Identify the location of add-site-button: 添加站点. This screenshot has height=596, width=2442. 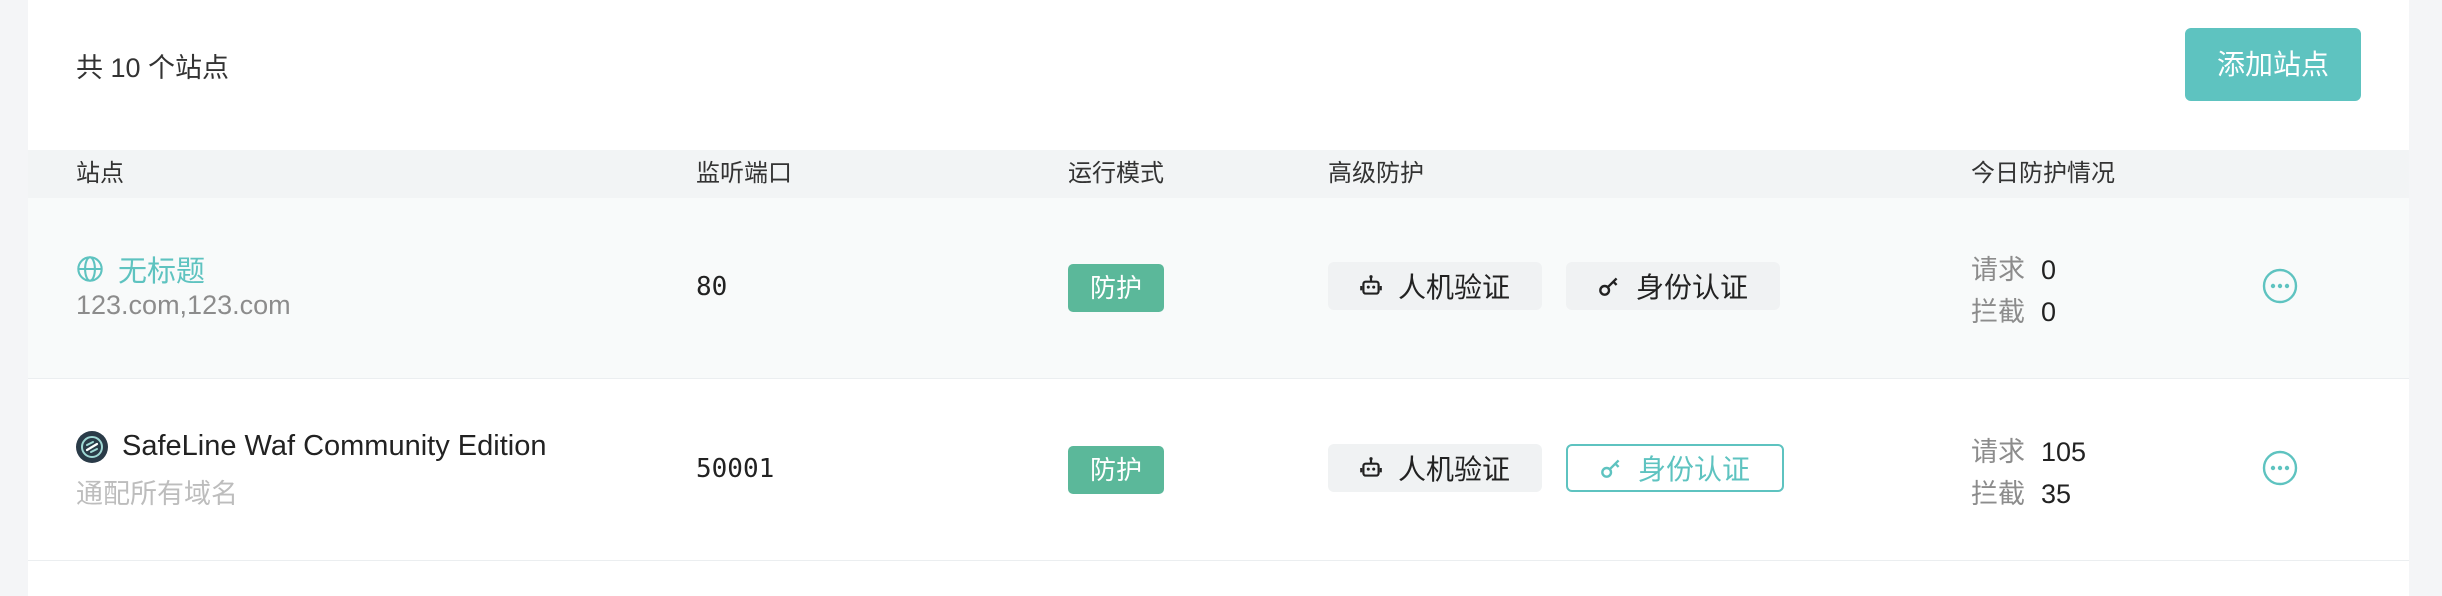
(2273, 64).